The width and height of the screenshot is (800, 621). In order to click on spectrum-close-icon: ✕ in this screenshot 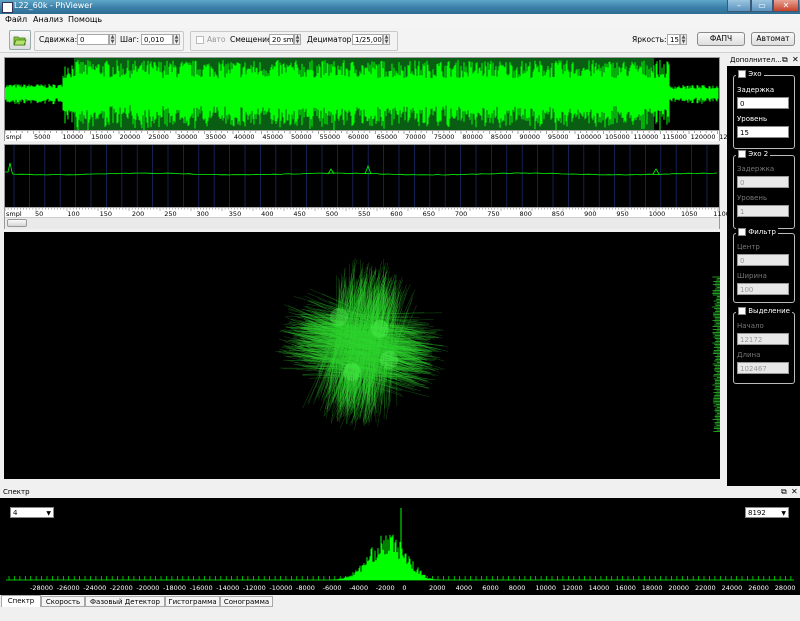, I will do `click(794, 491)`.